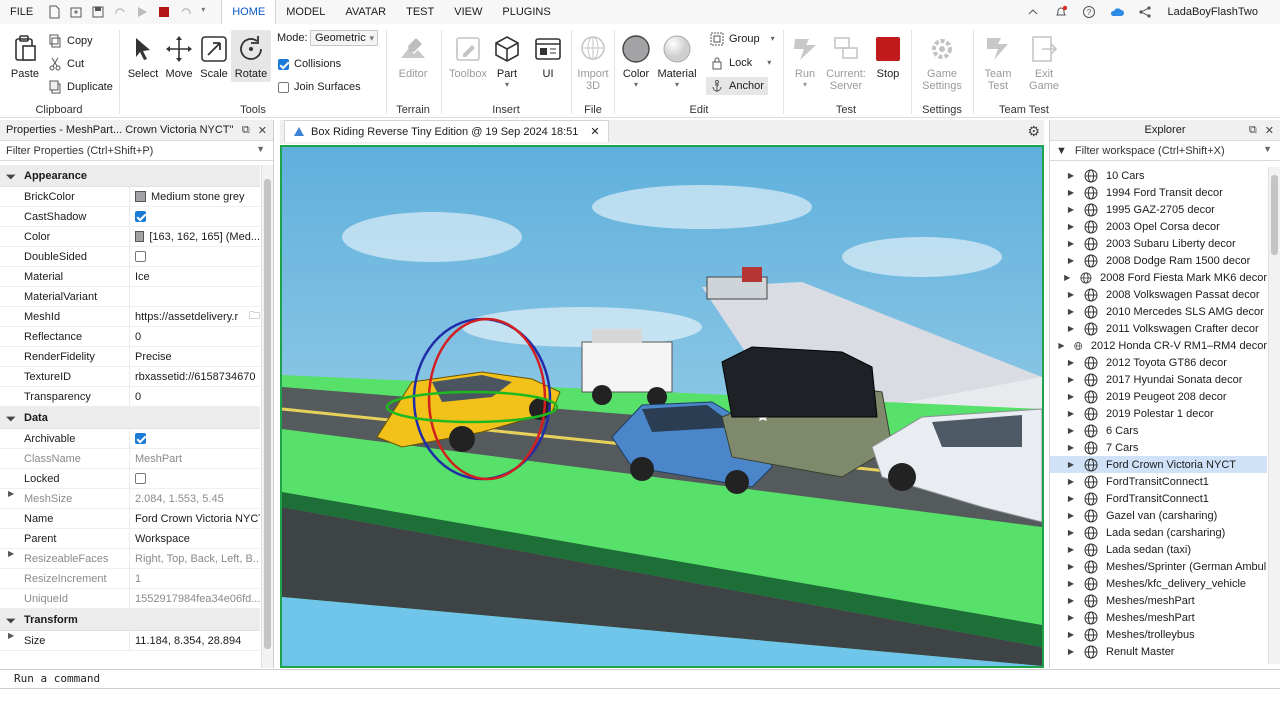 The image size is (1280, 720). I want to click on prop-materialvariant: MaterialVariant, so click(130, 296).